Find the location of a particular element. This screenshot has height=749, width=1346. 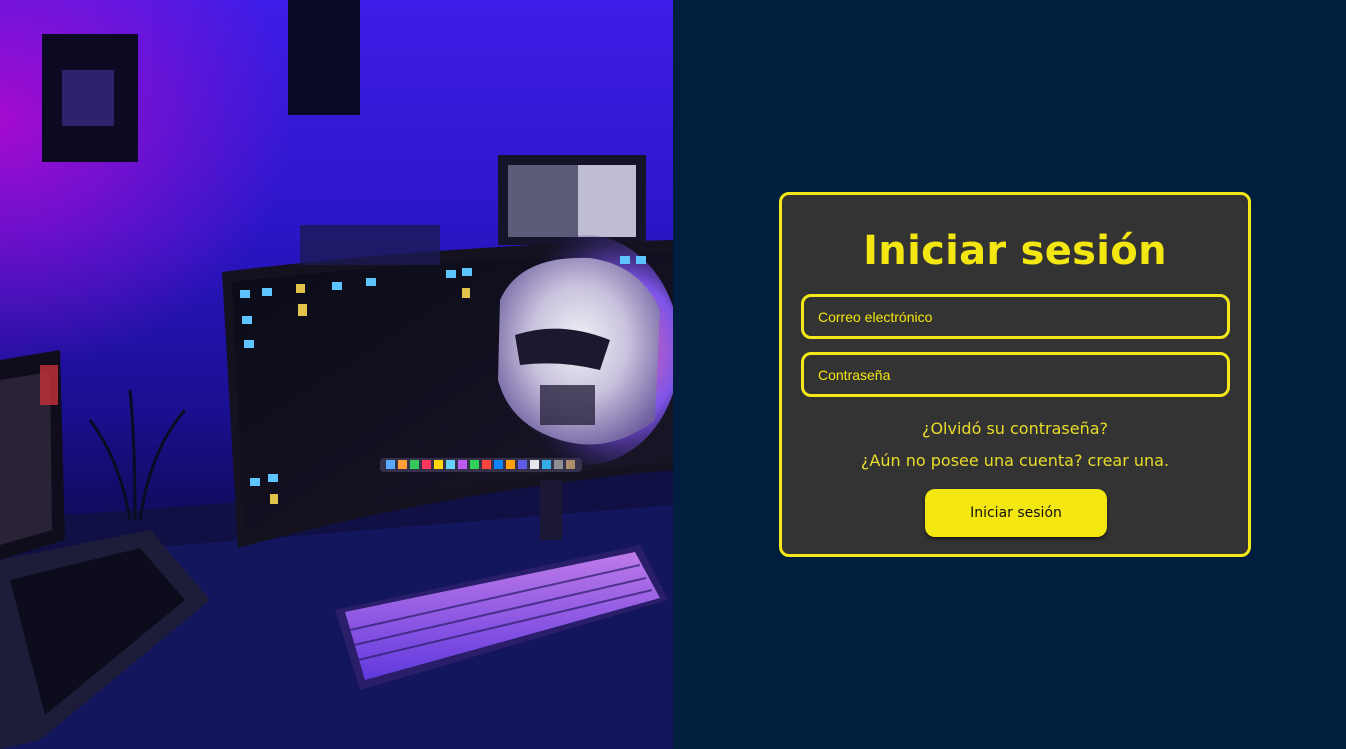

wall-frame-right is located at coordinates (324, 57).